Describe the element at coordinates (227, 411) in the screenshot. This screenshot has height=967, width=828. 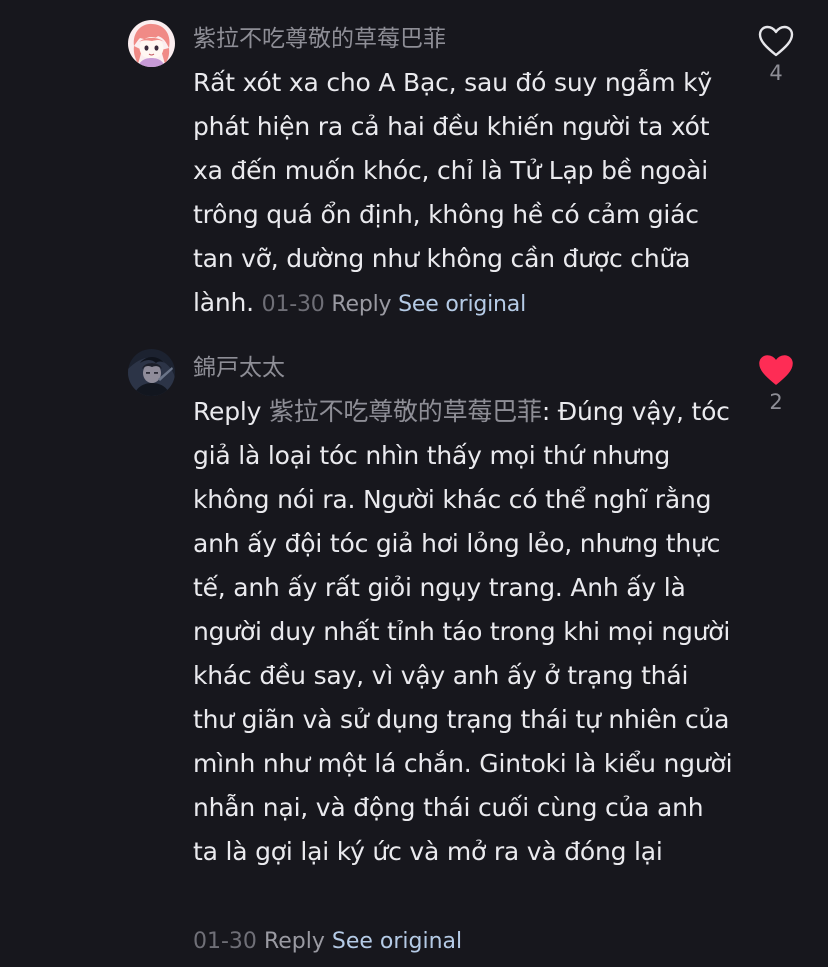
I see `reply-prefix: Reply` at that location.